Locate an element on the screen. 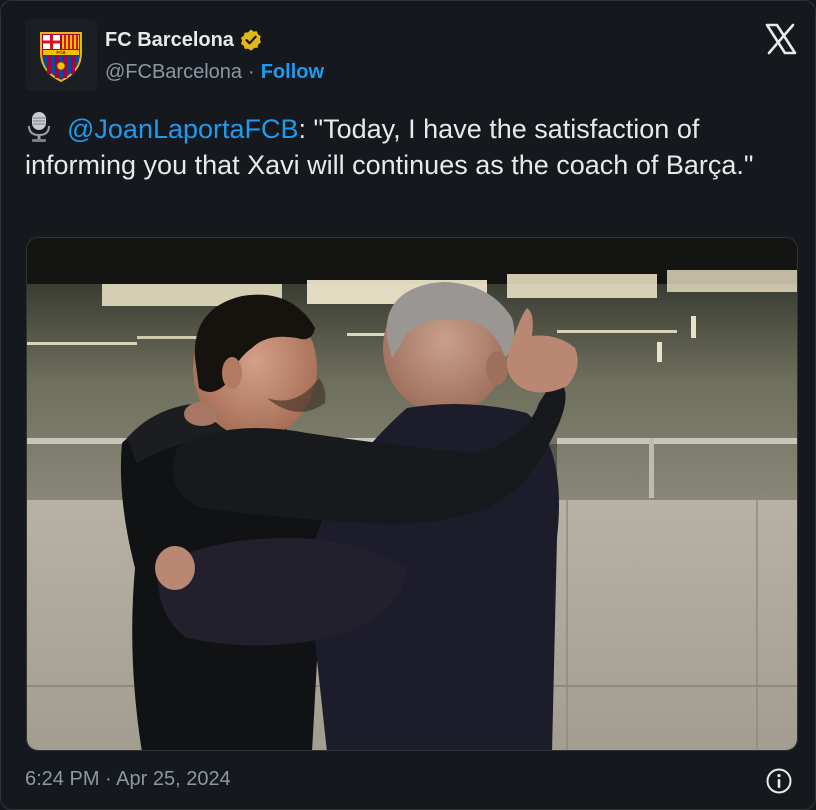  svg-text: FCB is located at coordinates (61, 52).